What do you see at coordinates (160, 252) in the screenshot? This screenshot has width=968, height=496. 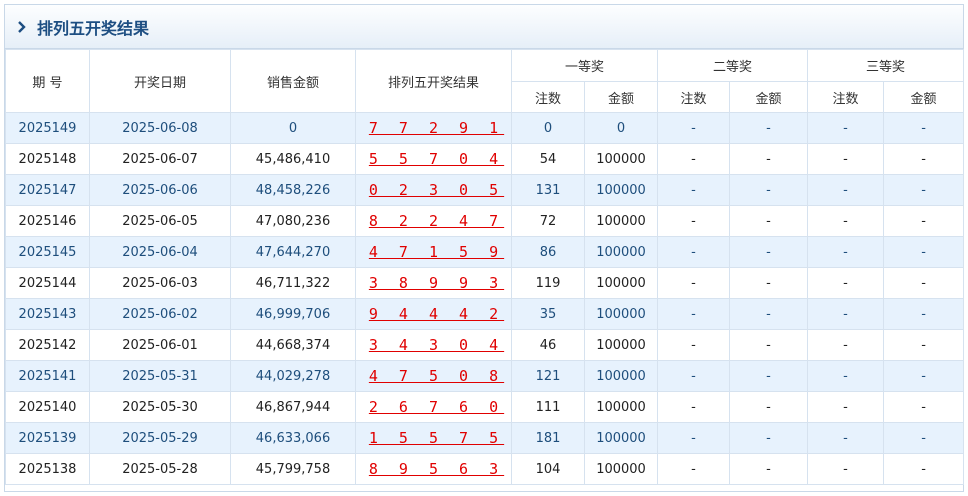 I see `date-cell: 2025-06-04` at bounding box center [160, 252].